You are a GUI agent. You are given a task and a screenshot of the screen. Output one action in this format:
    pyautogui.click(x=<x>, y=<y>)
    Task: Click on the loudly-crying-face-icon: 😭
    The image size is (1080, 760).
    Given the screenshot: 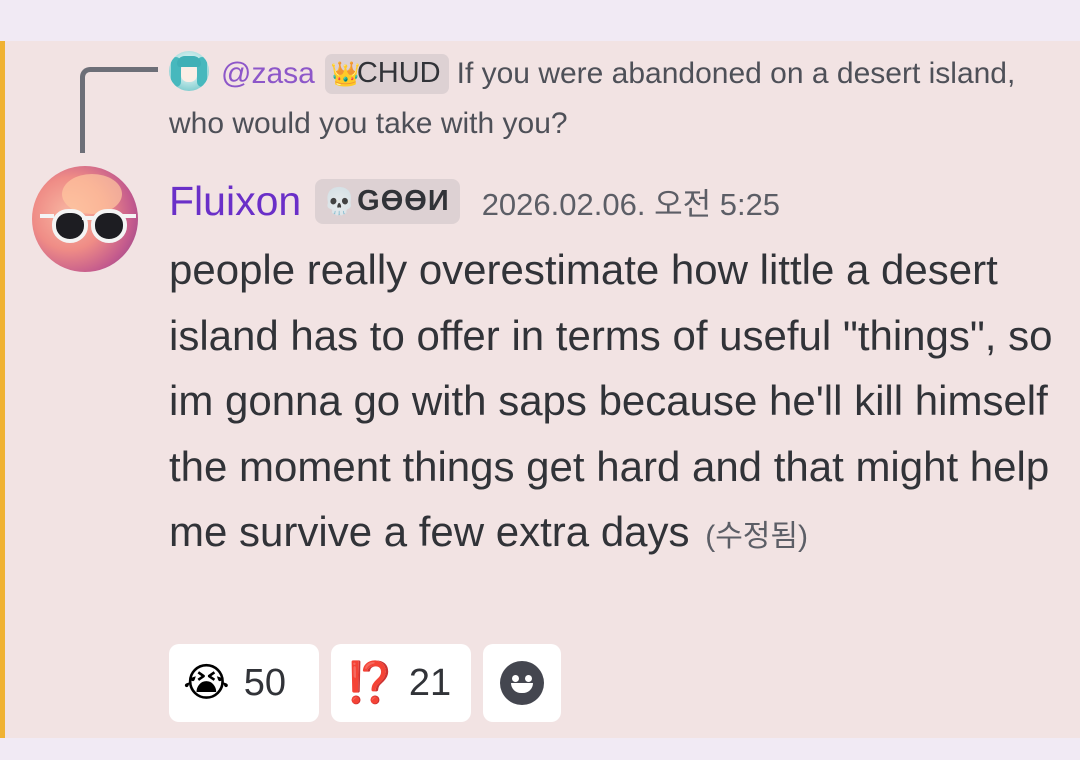 What is the action you would take?
    pyautogui.click(x=206, y=683)
    